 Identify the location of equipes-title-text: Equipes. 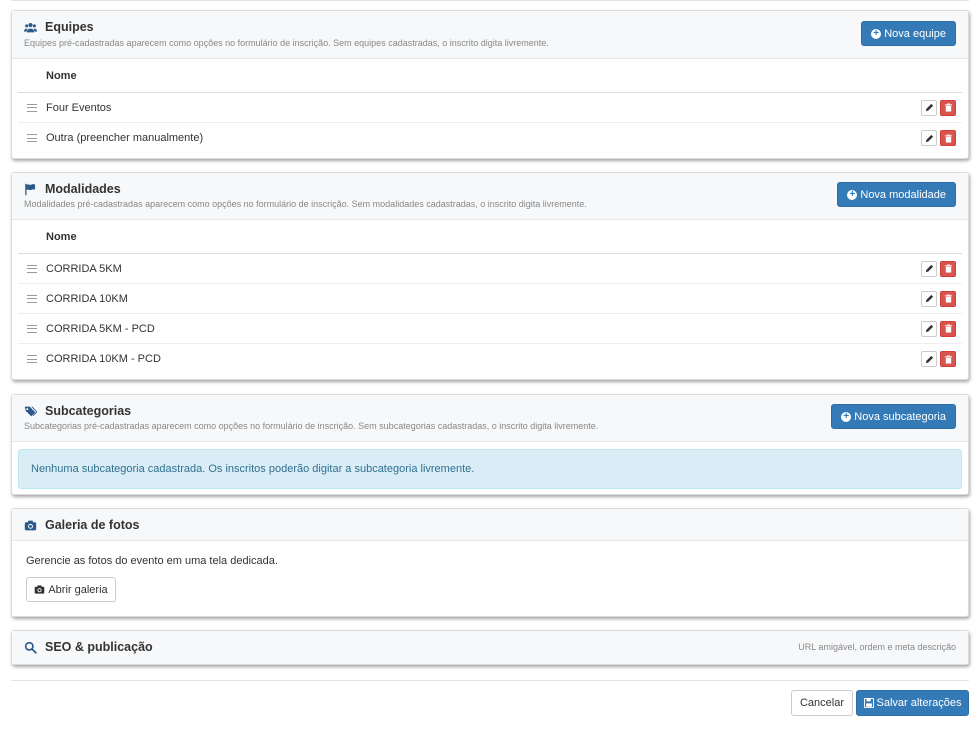
(69, 27).